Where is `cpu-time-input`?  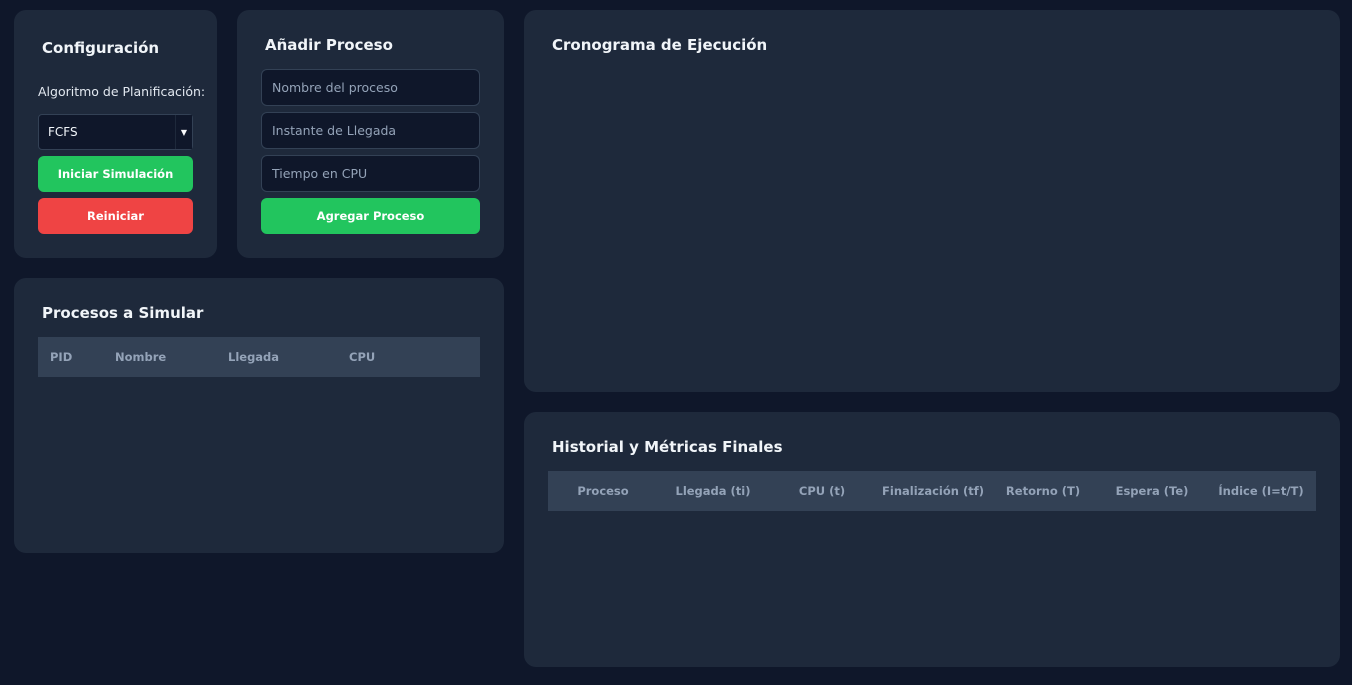 cpu-time-input is located at coordinates (370, 173).